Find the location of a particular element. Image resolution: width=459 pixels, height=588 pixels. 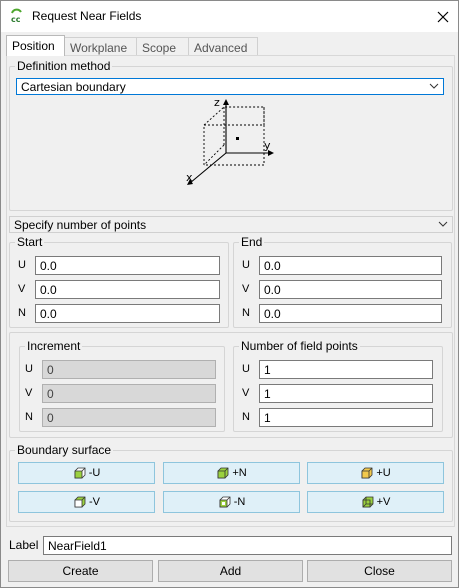

start-v-label: V is located at coordinates (22, 289).